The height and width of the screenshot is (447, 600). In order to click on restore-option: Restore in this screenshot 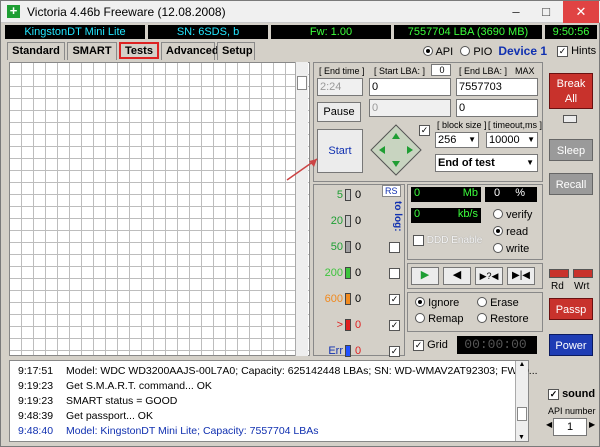, I will do `click(503, 319)`.